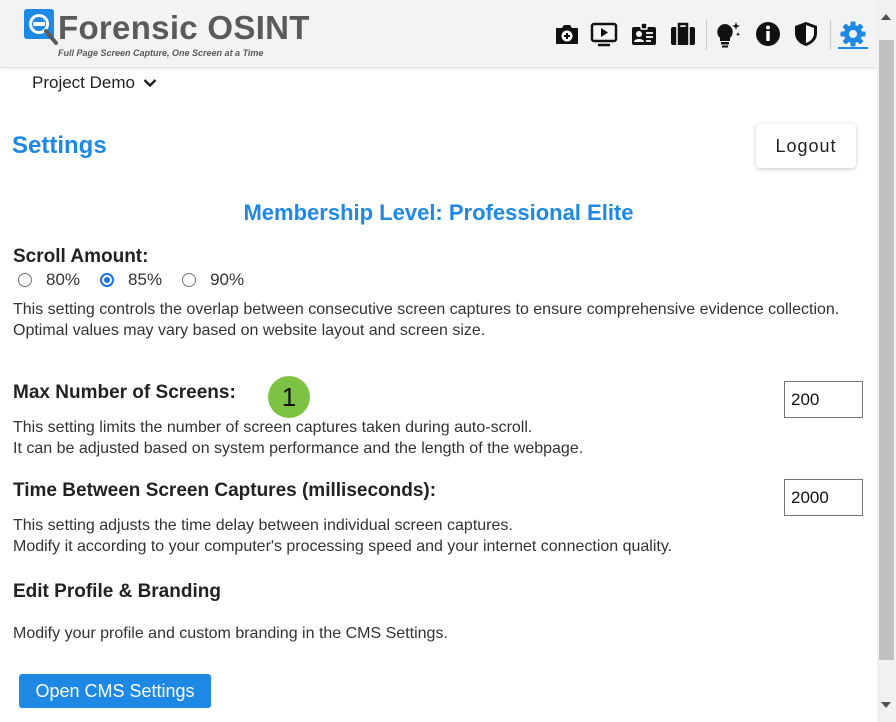  Describe the element at coordinates (604, 34) in the screenshot. I see `video-icon` at that location.